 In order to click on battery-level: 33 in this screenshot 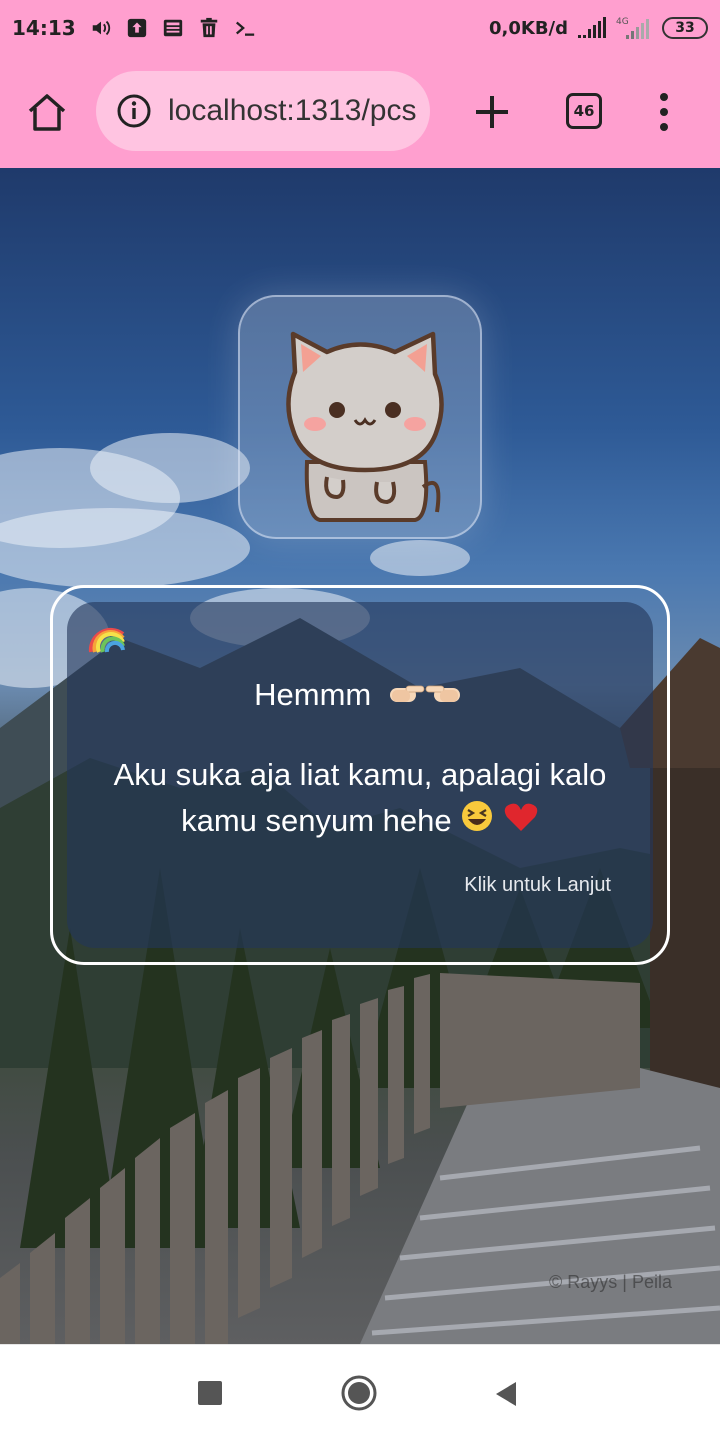, I will do `click(685, 28)`.